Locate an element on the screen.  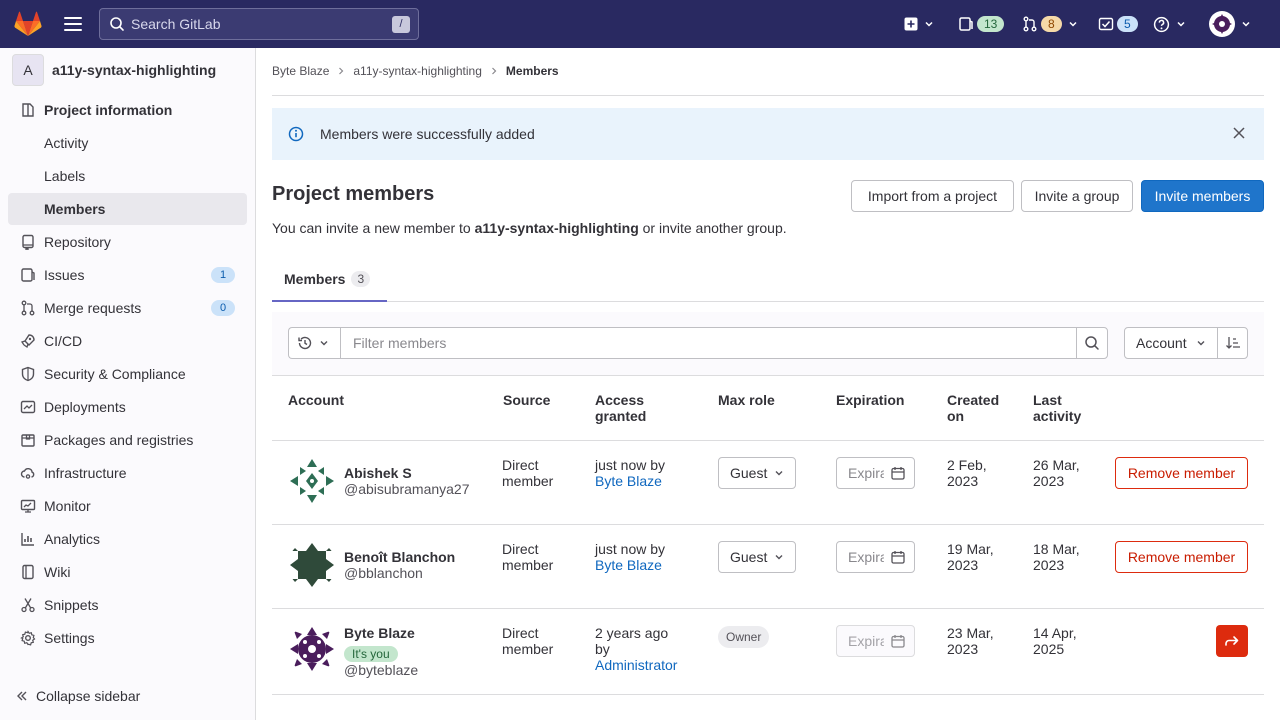
sidebar-item-members: Members is located at coordinates (127, 209).